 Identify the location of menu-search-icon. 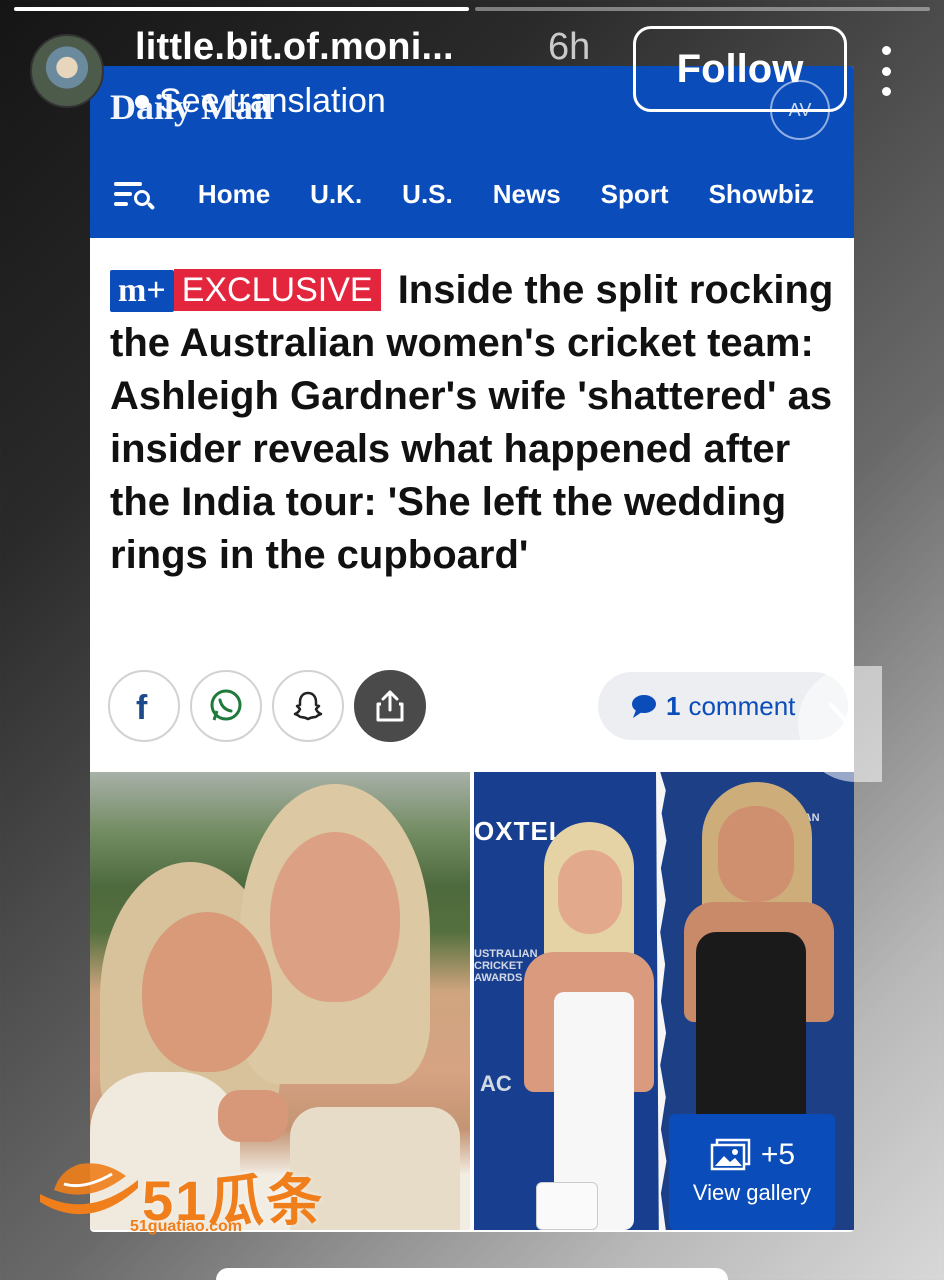
(133, 194).